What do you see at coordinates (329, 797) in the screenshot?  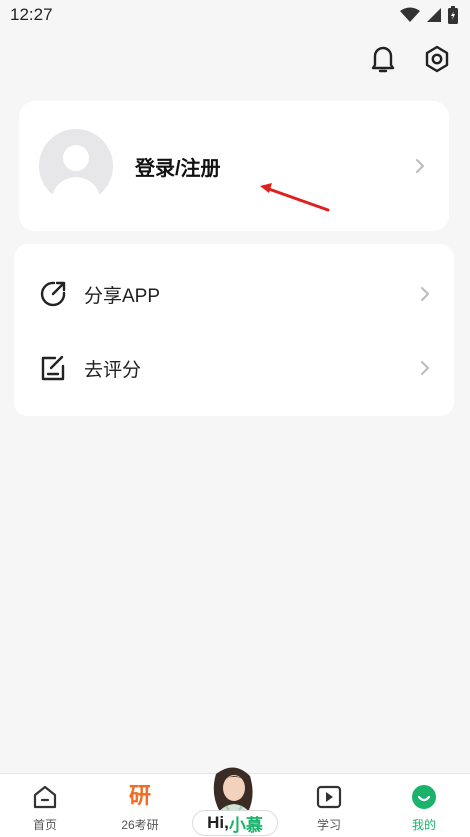 I see `play-icon` at bounding box center [329, 797].